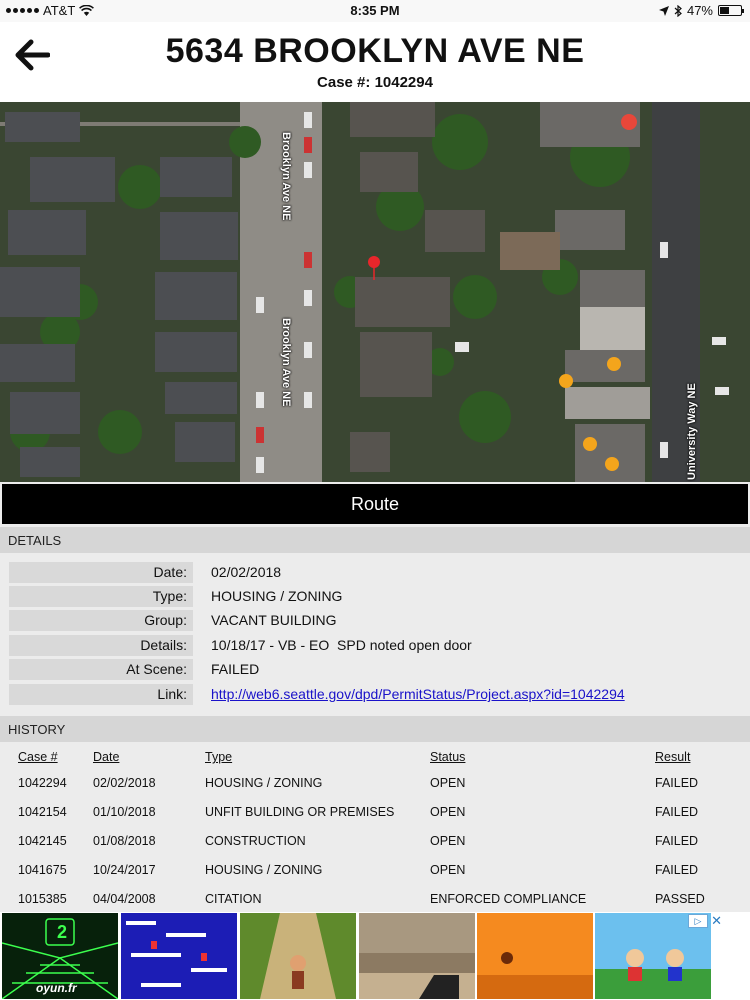 This screenshot has height=1000, width=750. What do you see at coordinates (101, 669) in the screenshot?
I see `detail-label: At Scene:` at bounding box center [101, 669].